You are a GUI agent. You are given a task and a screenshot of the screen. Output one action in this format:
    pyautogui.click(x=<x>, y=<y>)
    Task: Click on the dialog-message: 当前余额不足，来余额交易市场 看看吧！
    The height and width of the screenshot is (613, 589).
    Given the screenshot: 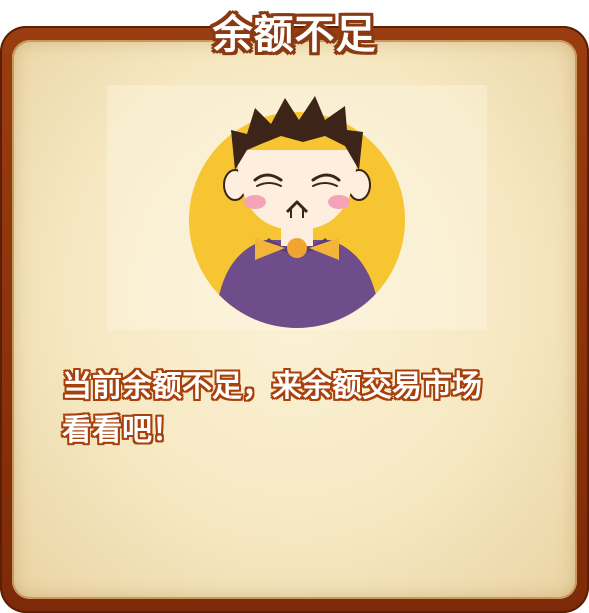 What is the action you would take?
    pyautogui.click(x=307, y=409)
    